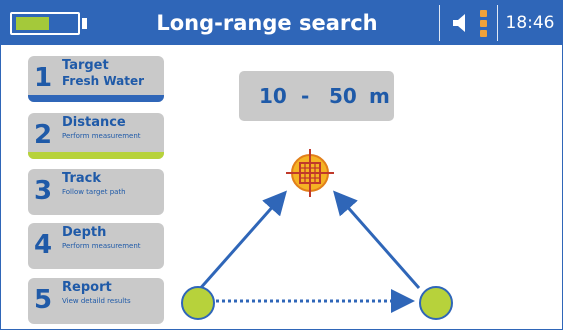 This screenshot has width=563, height=330. Describe the element at coordinates (241, 241) in the screenshot. I see `arrow-left-to-target` at that location.